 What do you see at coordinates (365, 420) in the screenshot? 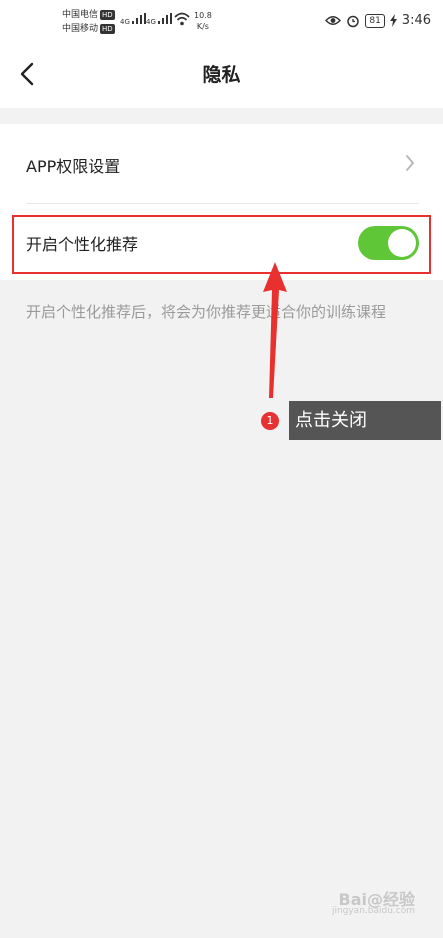
I see `annotation-callout: 点击关闭` at bounding box center [365, 420].